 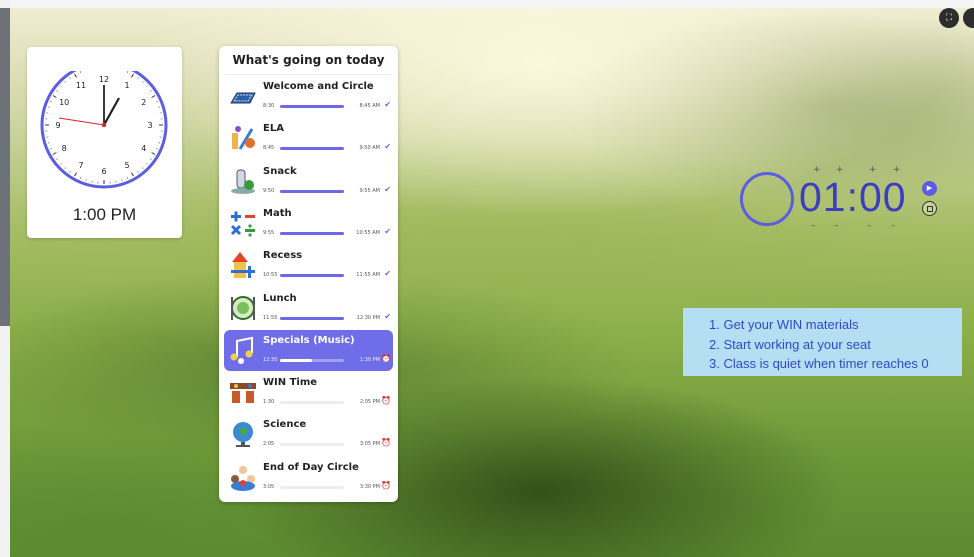 What do you see at coordinates (308, 392) in the screenshot?
I see `schedule-item: WIN Time 1:30 2:05 PM ⏰` at bounding box center [308, 392].